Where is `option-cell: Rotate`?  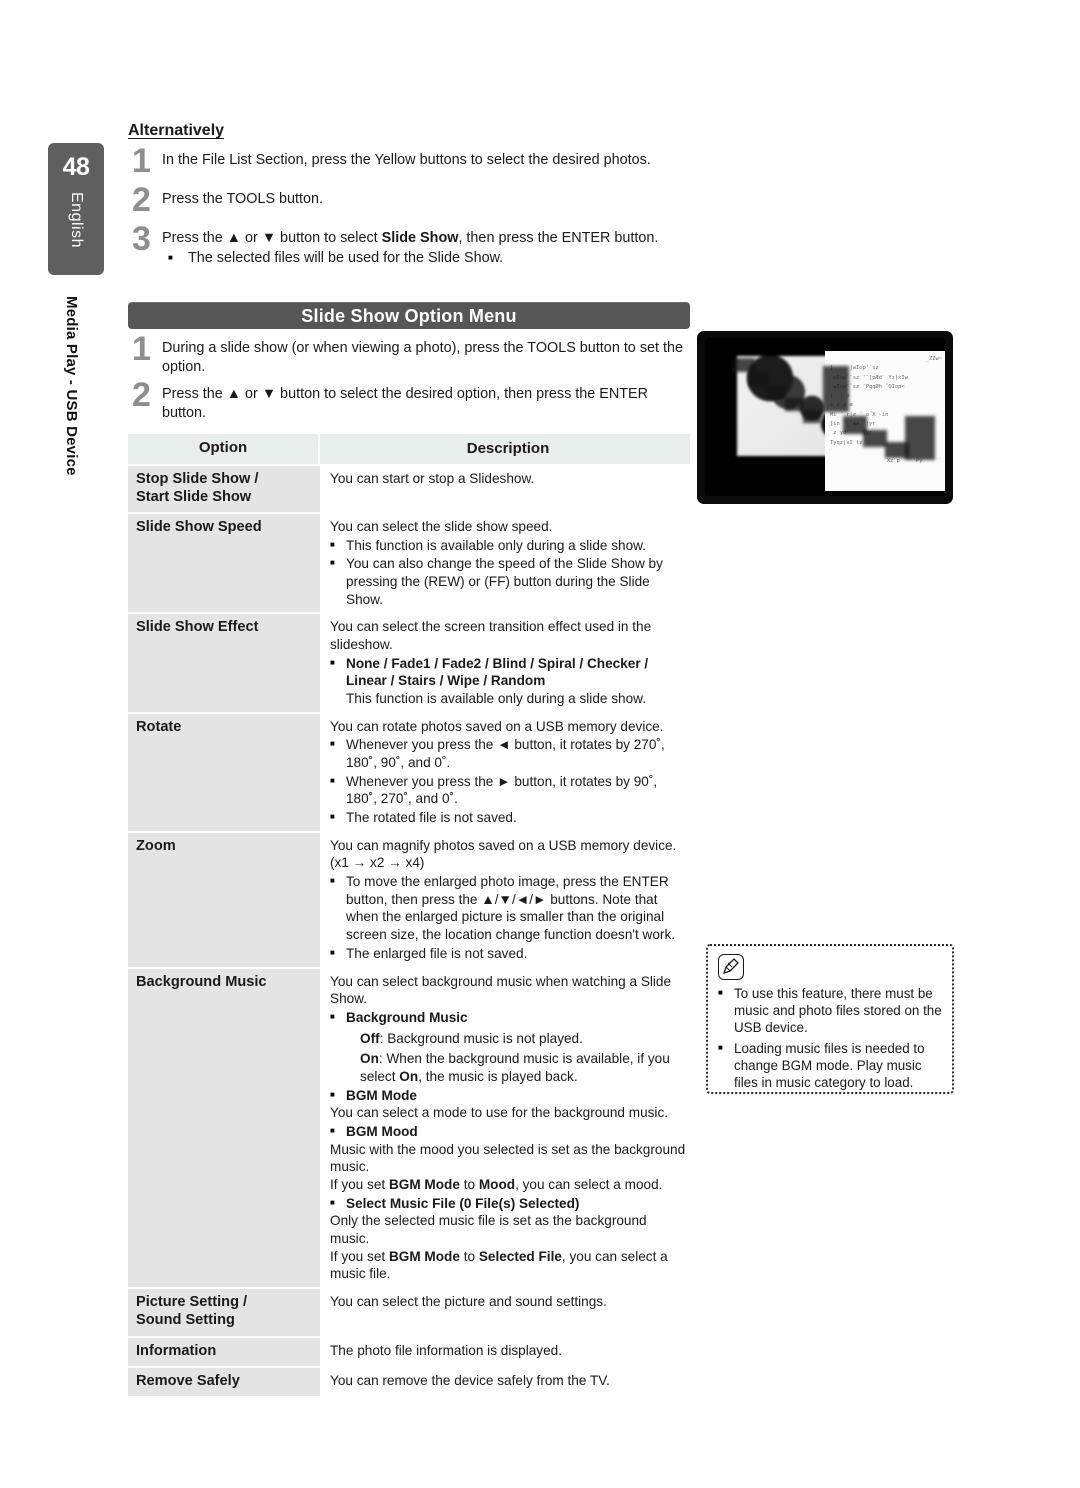 option-cell: Rotate is located at coordinates (224, 773).